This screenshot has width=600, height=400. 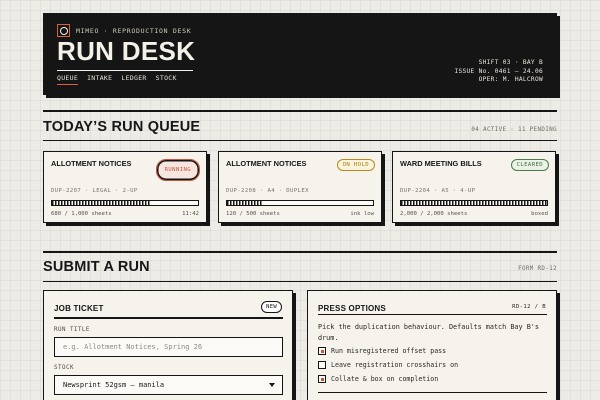 What do you see at coordinates (389, 351) in the screenshot?
I see `option-label: Run misregistered offset pass` at bounding box center [389, 351].